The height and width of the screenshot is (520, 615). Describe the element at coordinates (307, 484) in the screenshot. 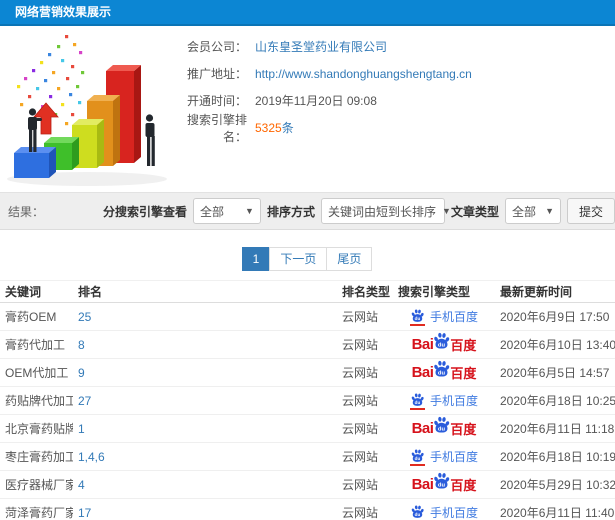

I see `table-row: 医疗器械厂家 4 云网站 Bai du 百度 2020年5月29日 10:32` at that location.